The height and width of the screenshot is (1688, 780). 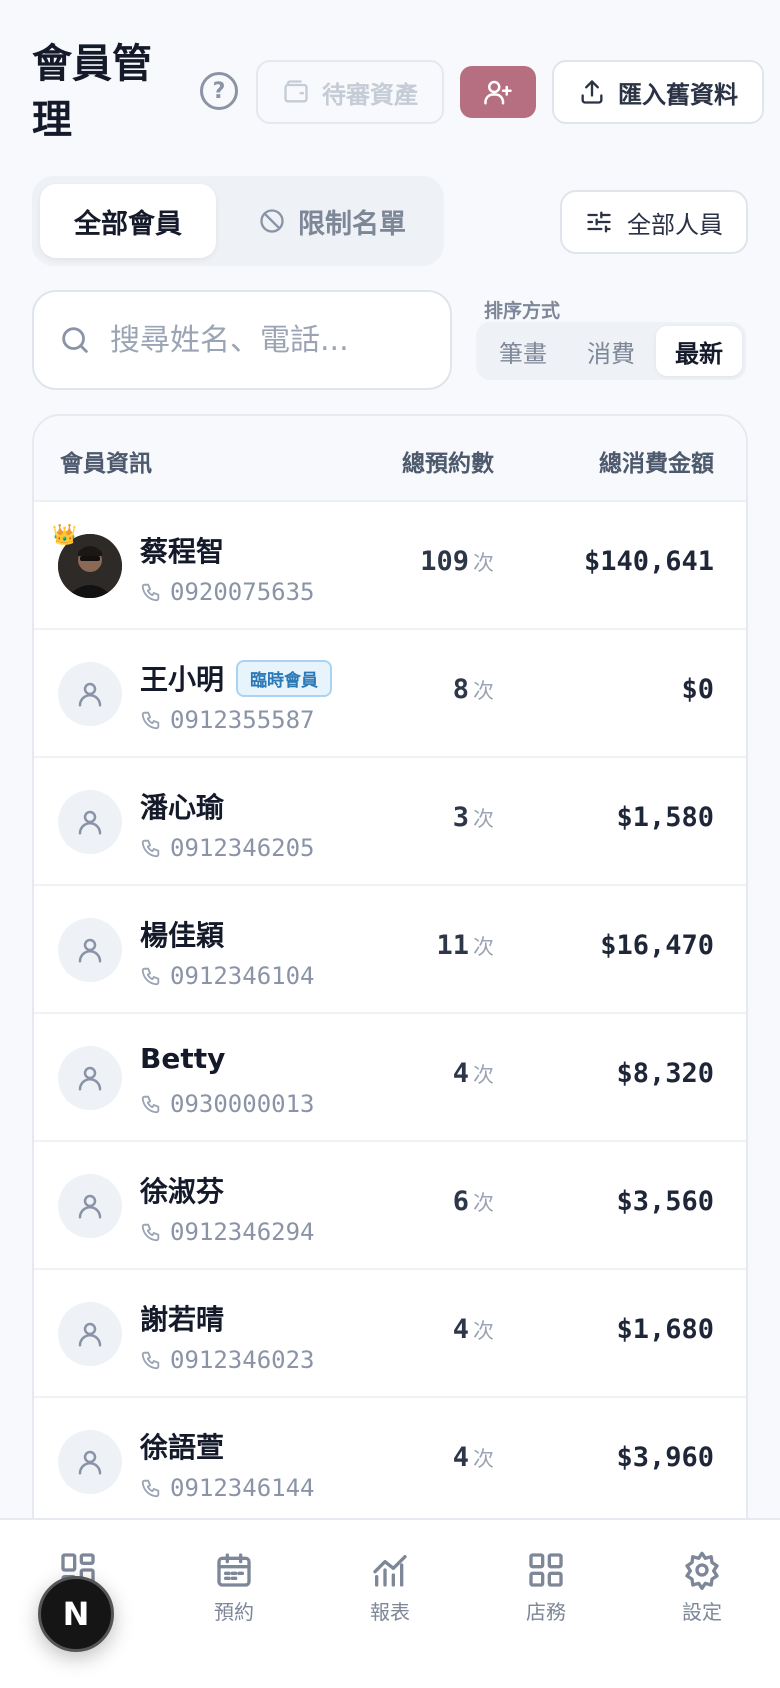 I want to click on table-row: 謝若晴 0912346023 4 次 $1,680, so click(x=390, y=1334).